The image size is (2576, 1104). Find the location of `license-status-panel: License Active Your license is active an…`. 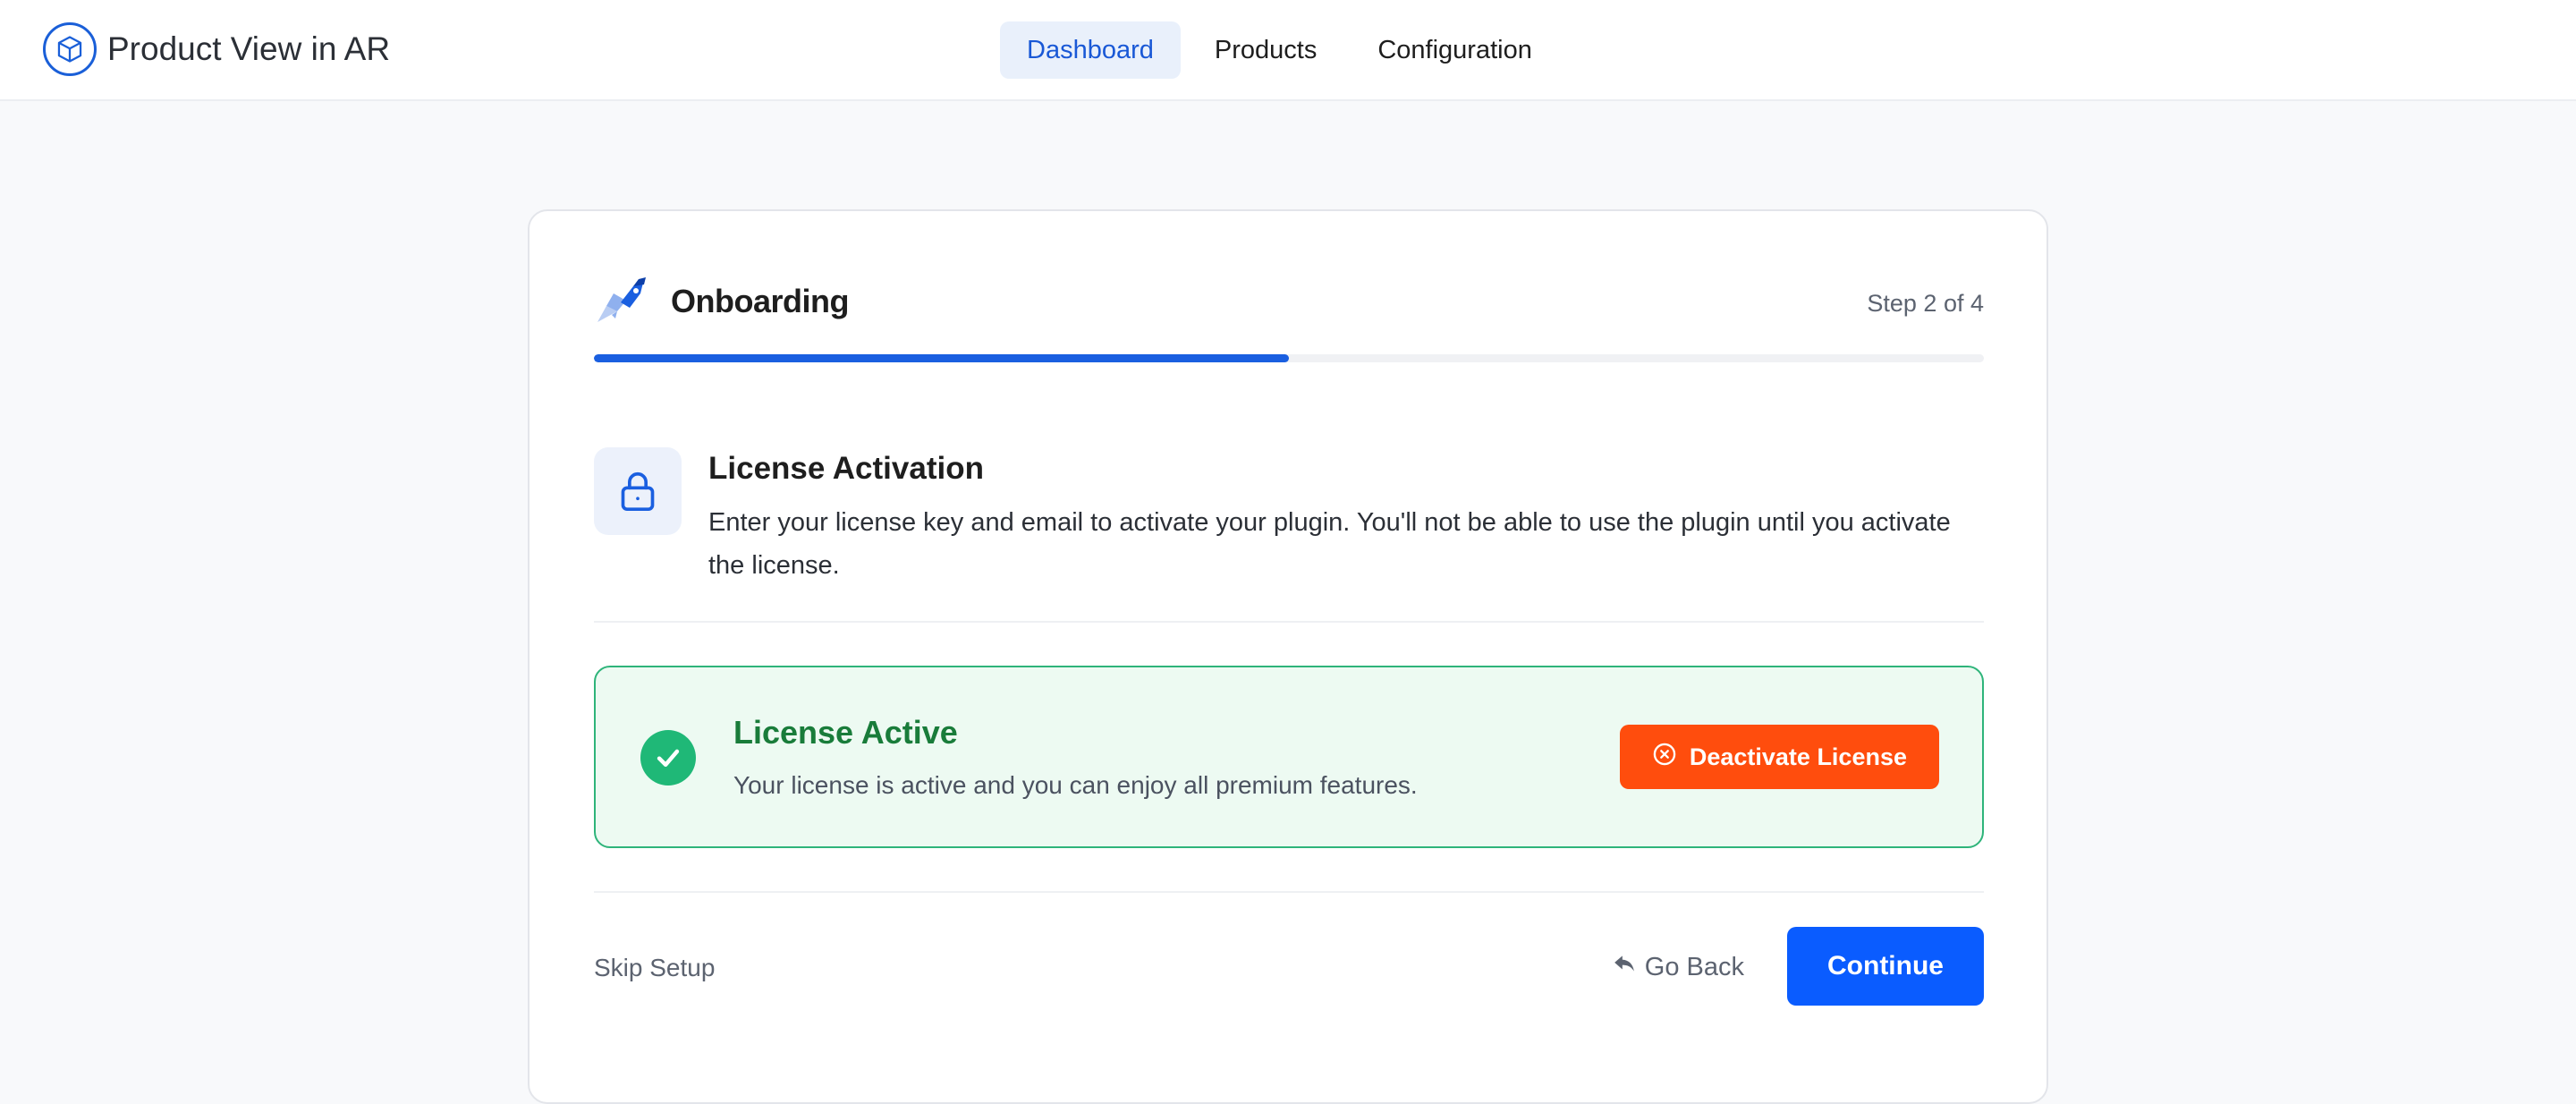

license-status-panel: License Active Your license is active an… is located at coordinates (1289, 757).